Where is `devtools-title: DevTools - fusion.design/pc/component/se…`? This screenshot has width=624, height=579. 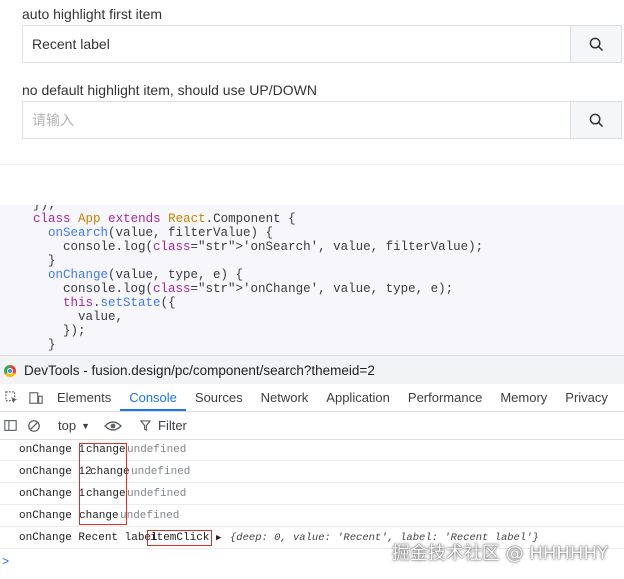 devtools-title: DevTools - fusion.design/pc/component/se… is located at coordinates (199, 370).